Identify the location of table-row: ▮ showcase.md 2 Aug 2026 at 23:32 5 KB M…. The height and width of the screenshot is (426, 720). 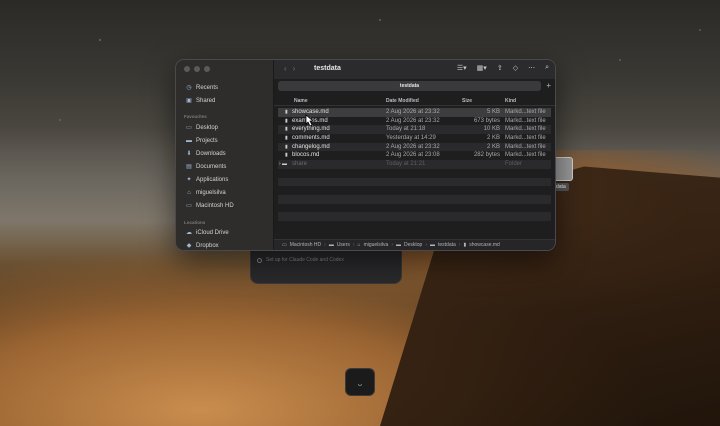
(414, 112).